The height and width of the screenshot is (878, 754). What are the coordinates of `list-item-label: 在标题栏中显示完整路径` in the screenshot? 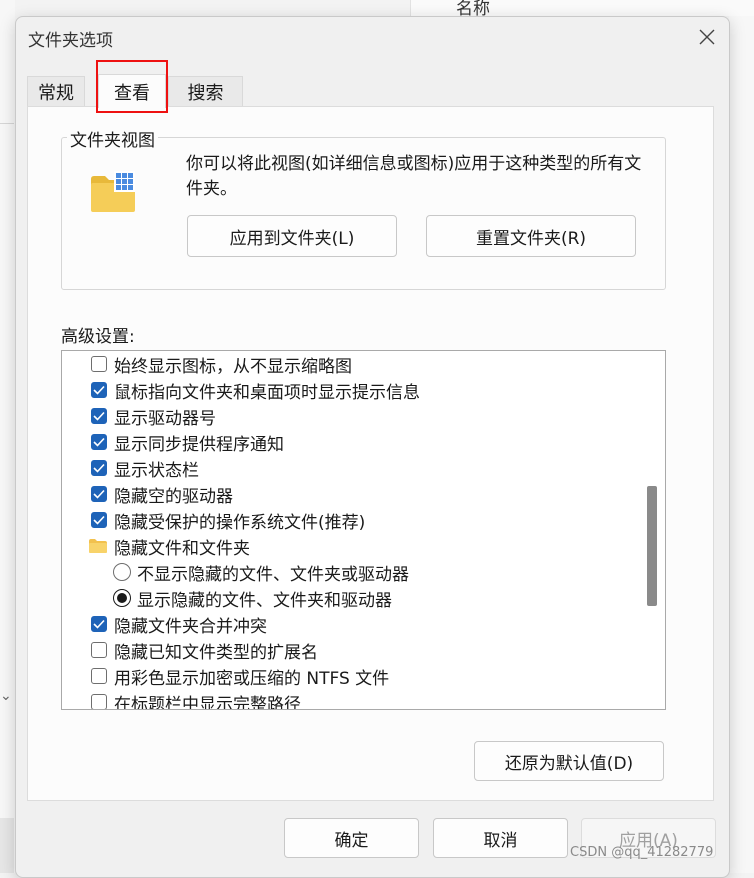 It's located at (207, 702).